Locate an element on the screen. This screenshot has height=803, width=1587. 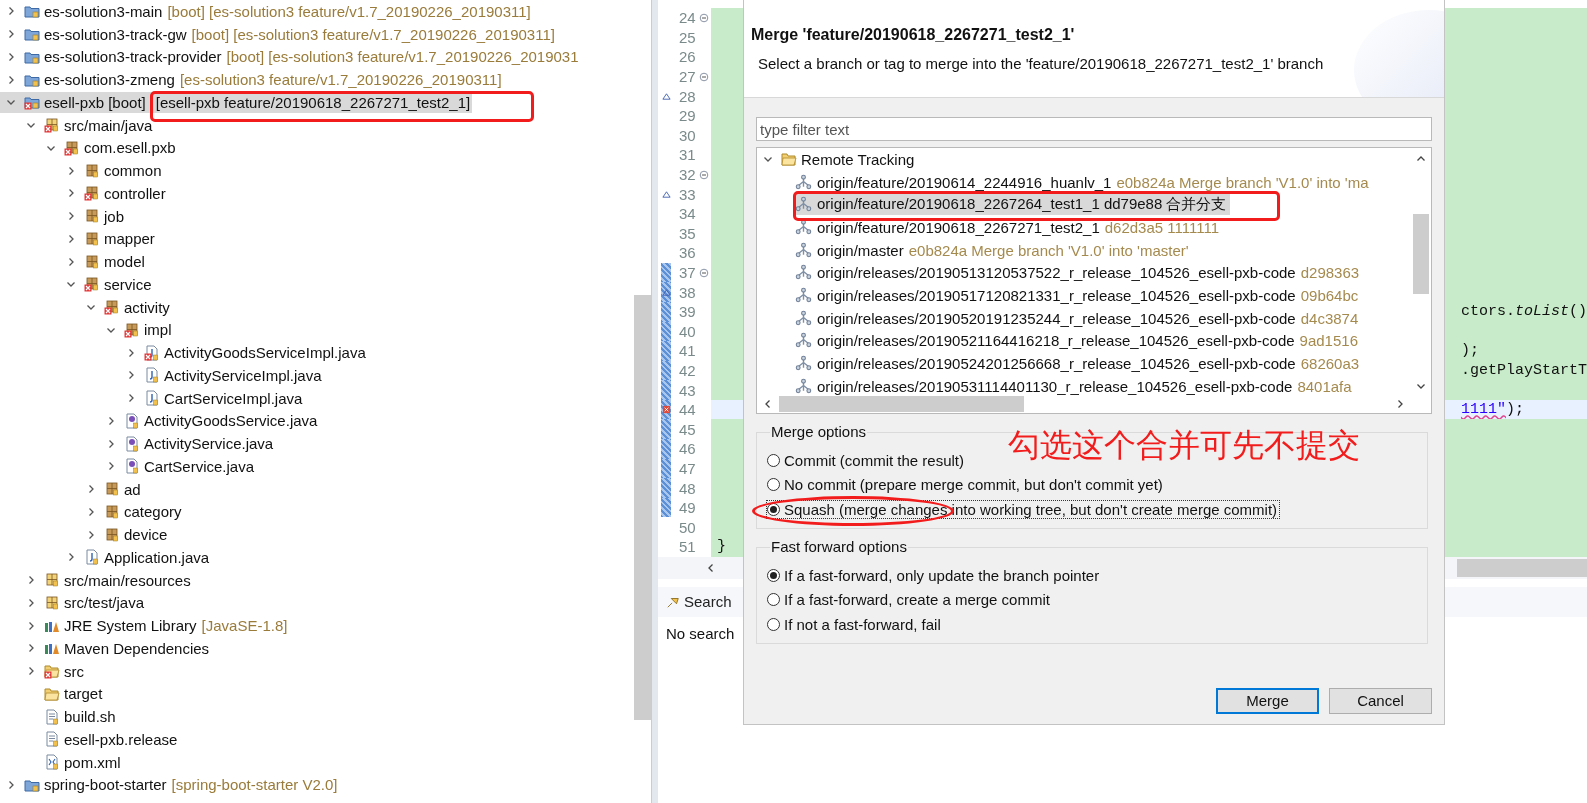
tree-item: src/main/resources is located at coordinates (96, 580).